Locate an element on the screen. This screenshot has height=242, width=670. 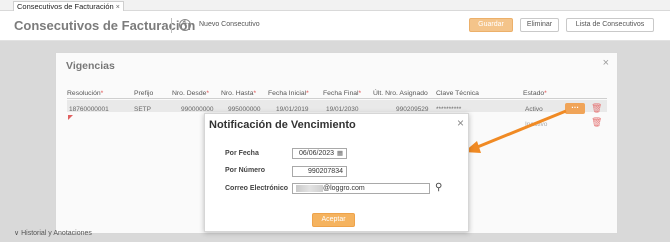
label-correo: Correo Electrónico is located at coordinates (257, 188).